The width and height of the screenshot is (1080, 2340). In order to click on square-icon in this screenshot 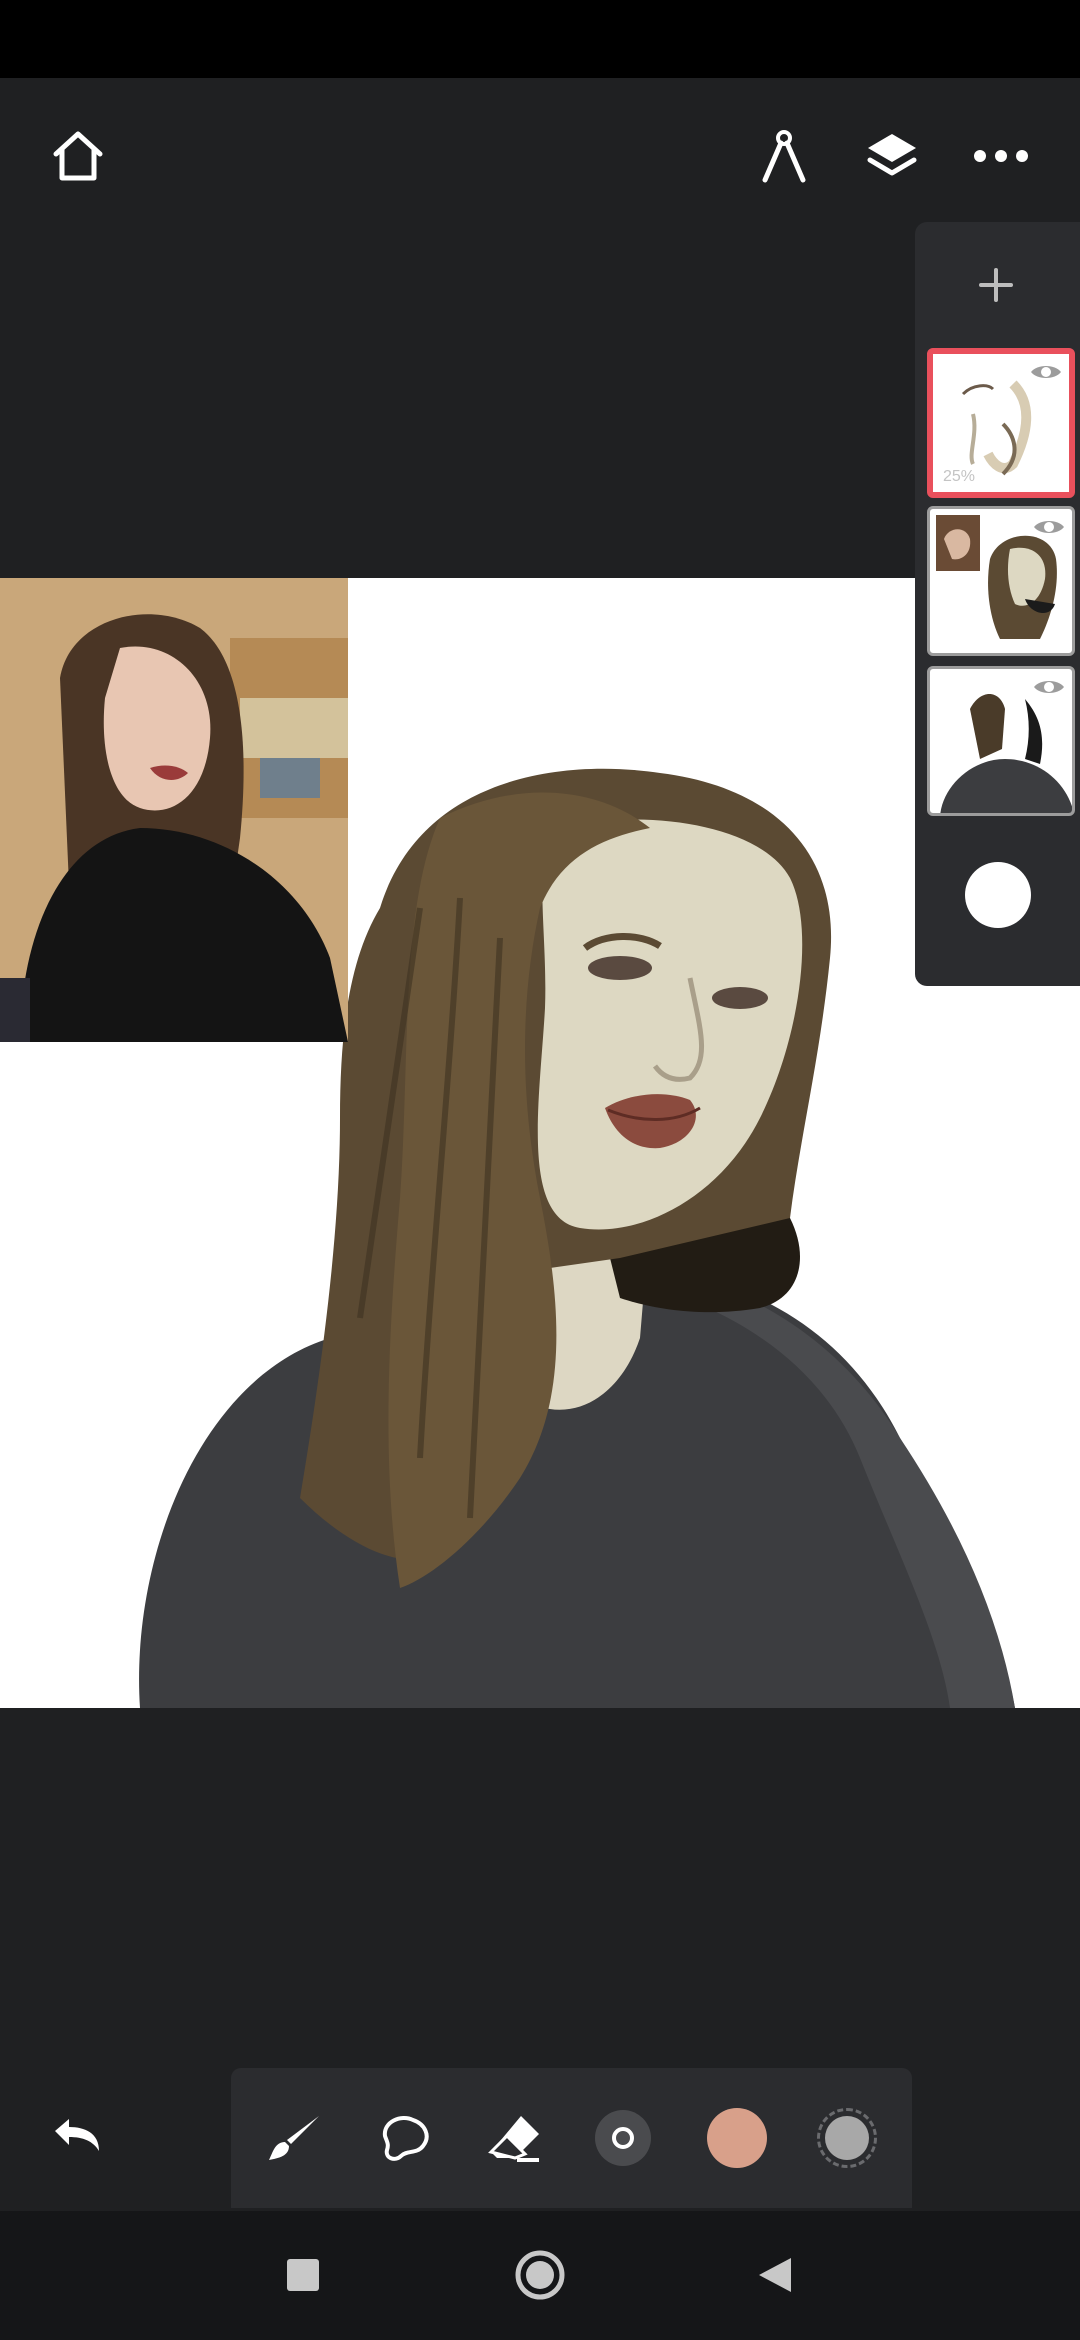, I will do `click(303, 2275)`.